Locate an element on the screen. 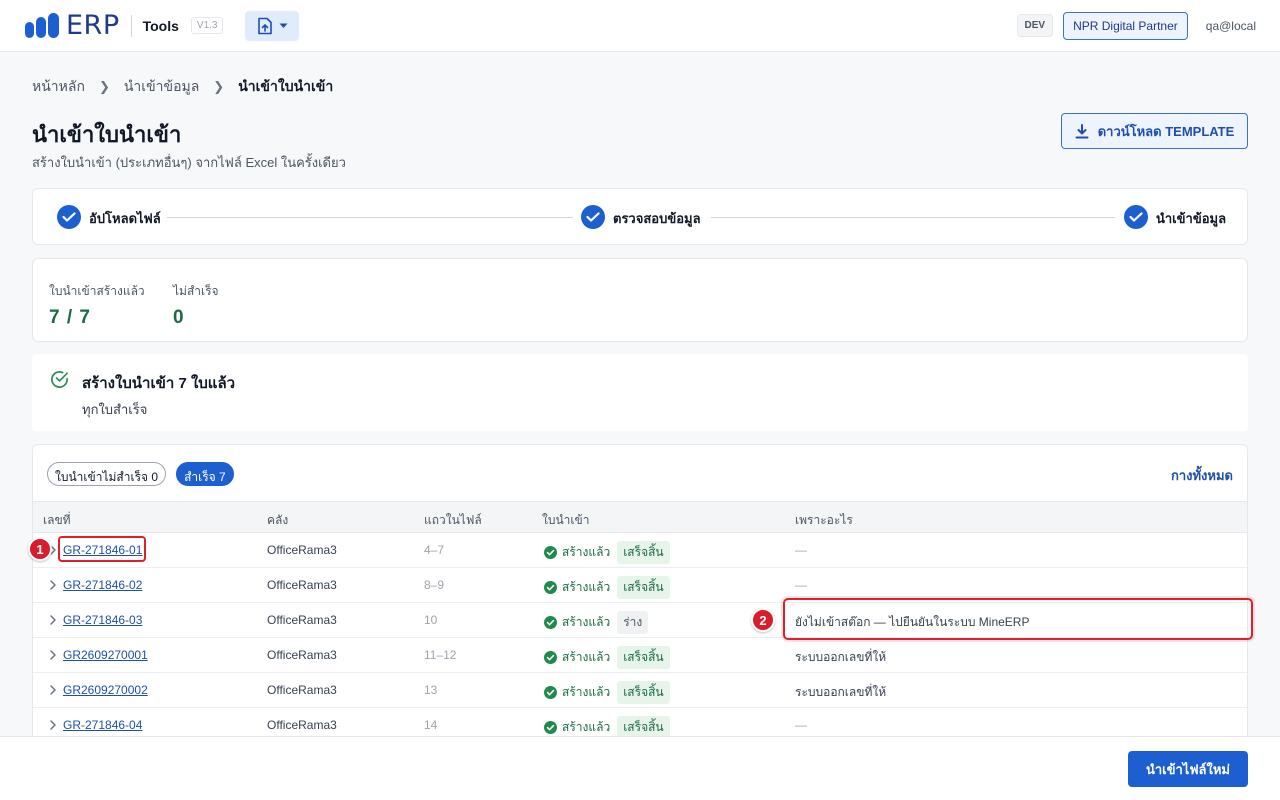  reason-cell: ระบบออกเลขที่ให้ is located at coordinates (841, 692).